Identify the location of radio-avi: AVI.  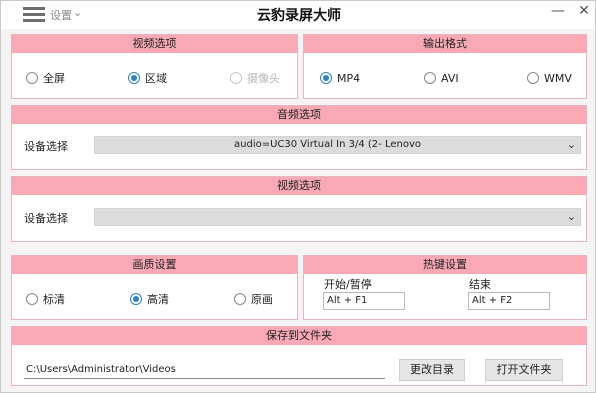
(441, 78).